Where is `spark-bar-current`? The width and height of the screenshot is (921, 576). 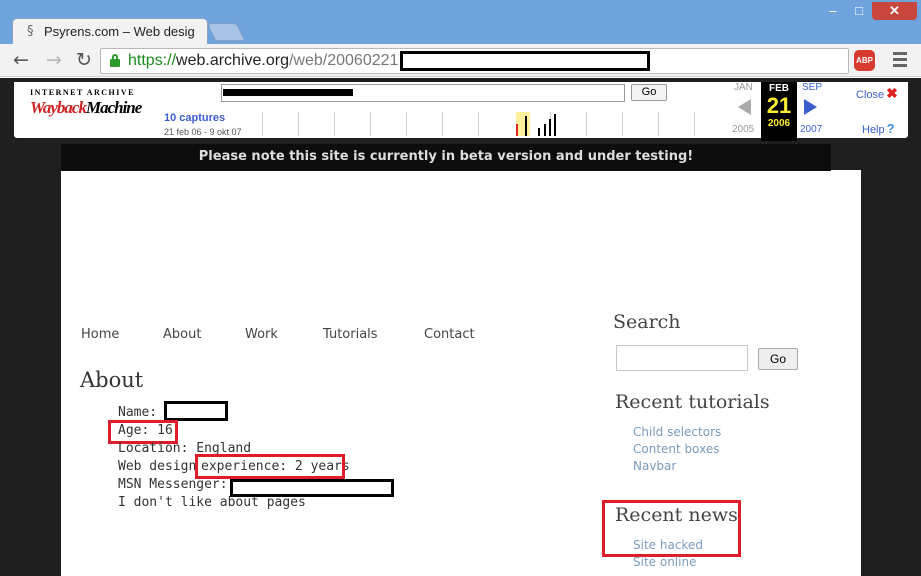 spark-bar-current is located at coordinates (517, 130).